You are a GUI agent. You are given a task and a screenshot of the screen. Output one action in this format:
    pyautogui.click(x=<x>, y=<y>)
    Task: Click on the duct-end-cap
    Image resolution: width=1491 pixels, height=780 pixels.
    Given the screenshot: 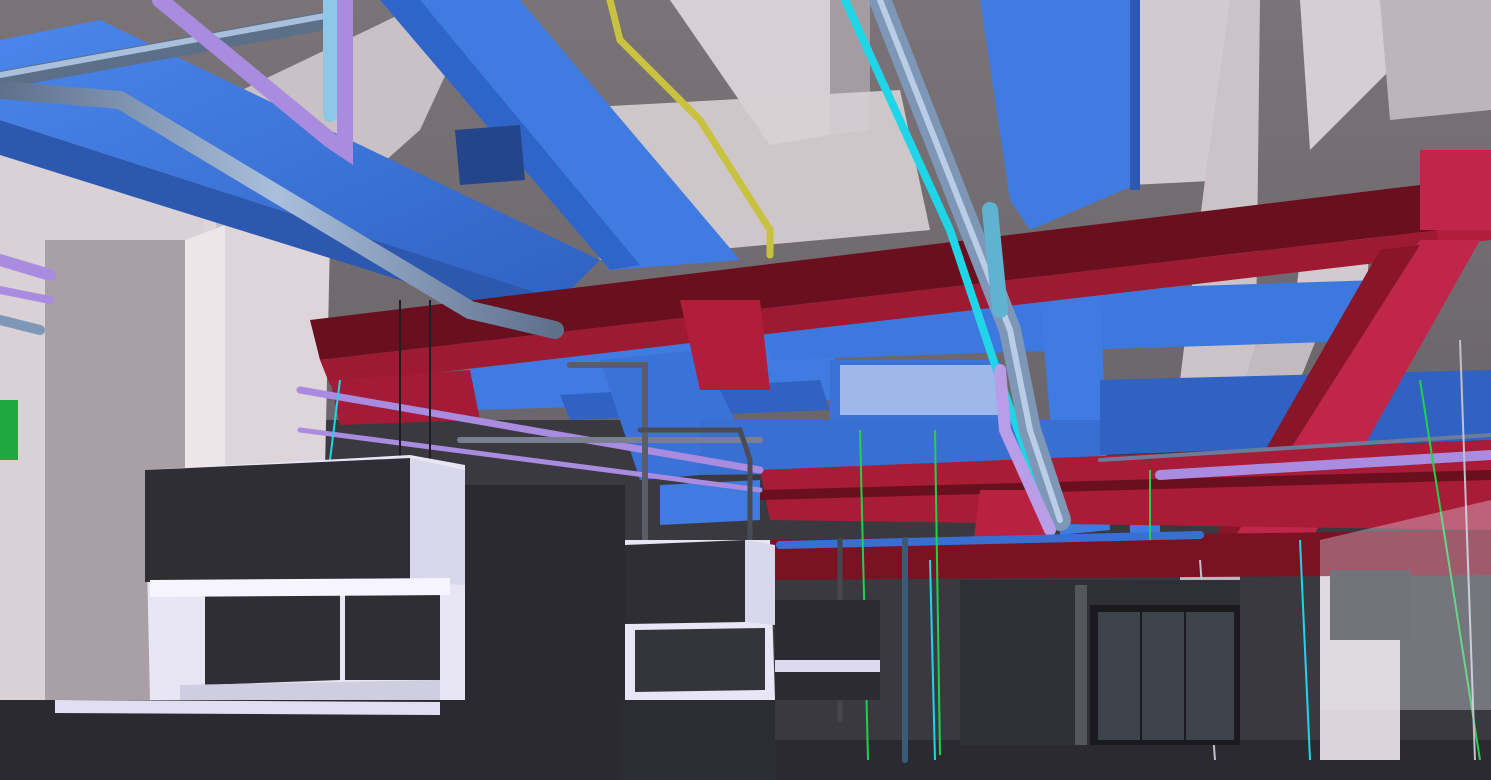 What is the action you would take?
    pyautogui.click(x=1455, y=190)
    